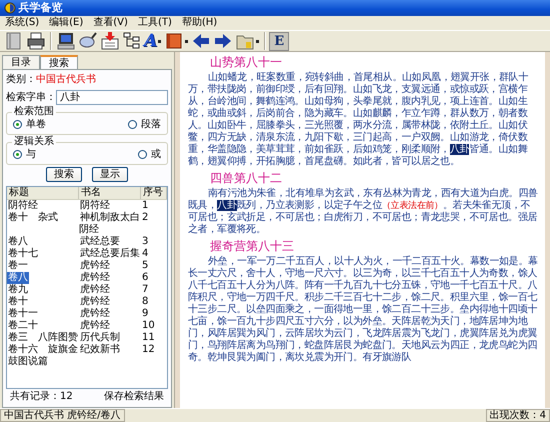  What do you see at coordinates (148, 325) in the screenshot?
I see `table-cell: 10` at bounding box center [148, 325].